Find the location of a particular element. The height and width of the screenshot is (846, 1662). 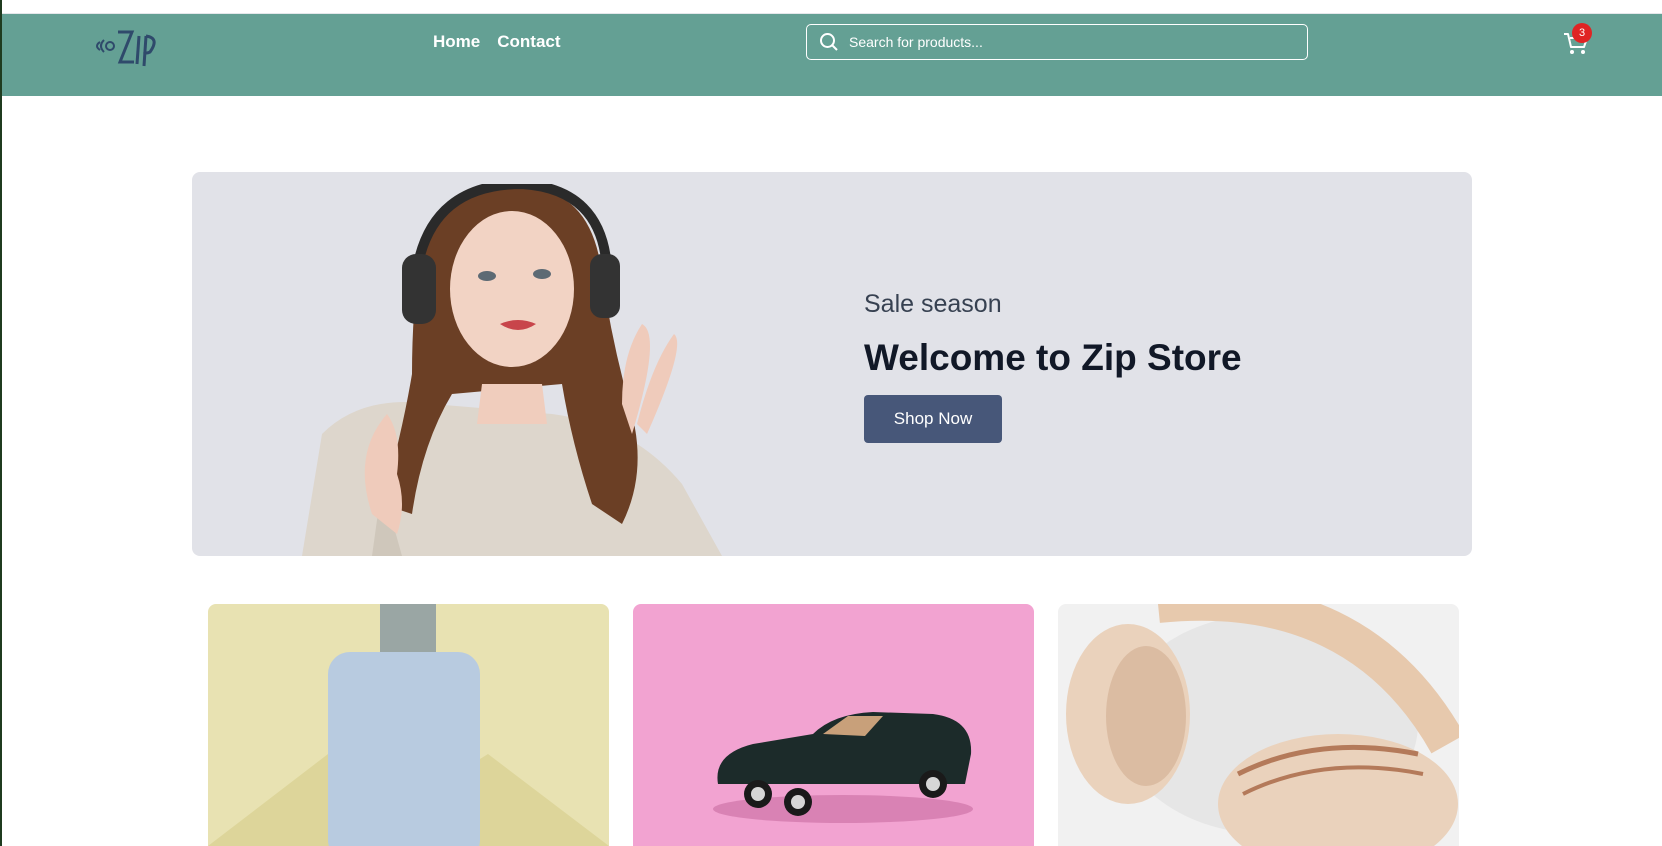

beige-headphones-image is located at coordinates (1258, 725).